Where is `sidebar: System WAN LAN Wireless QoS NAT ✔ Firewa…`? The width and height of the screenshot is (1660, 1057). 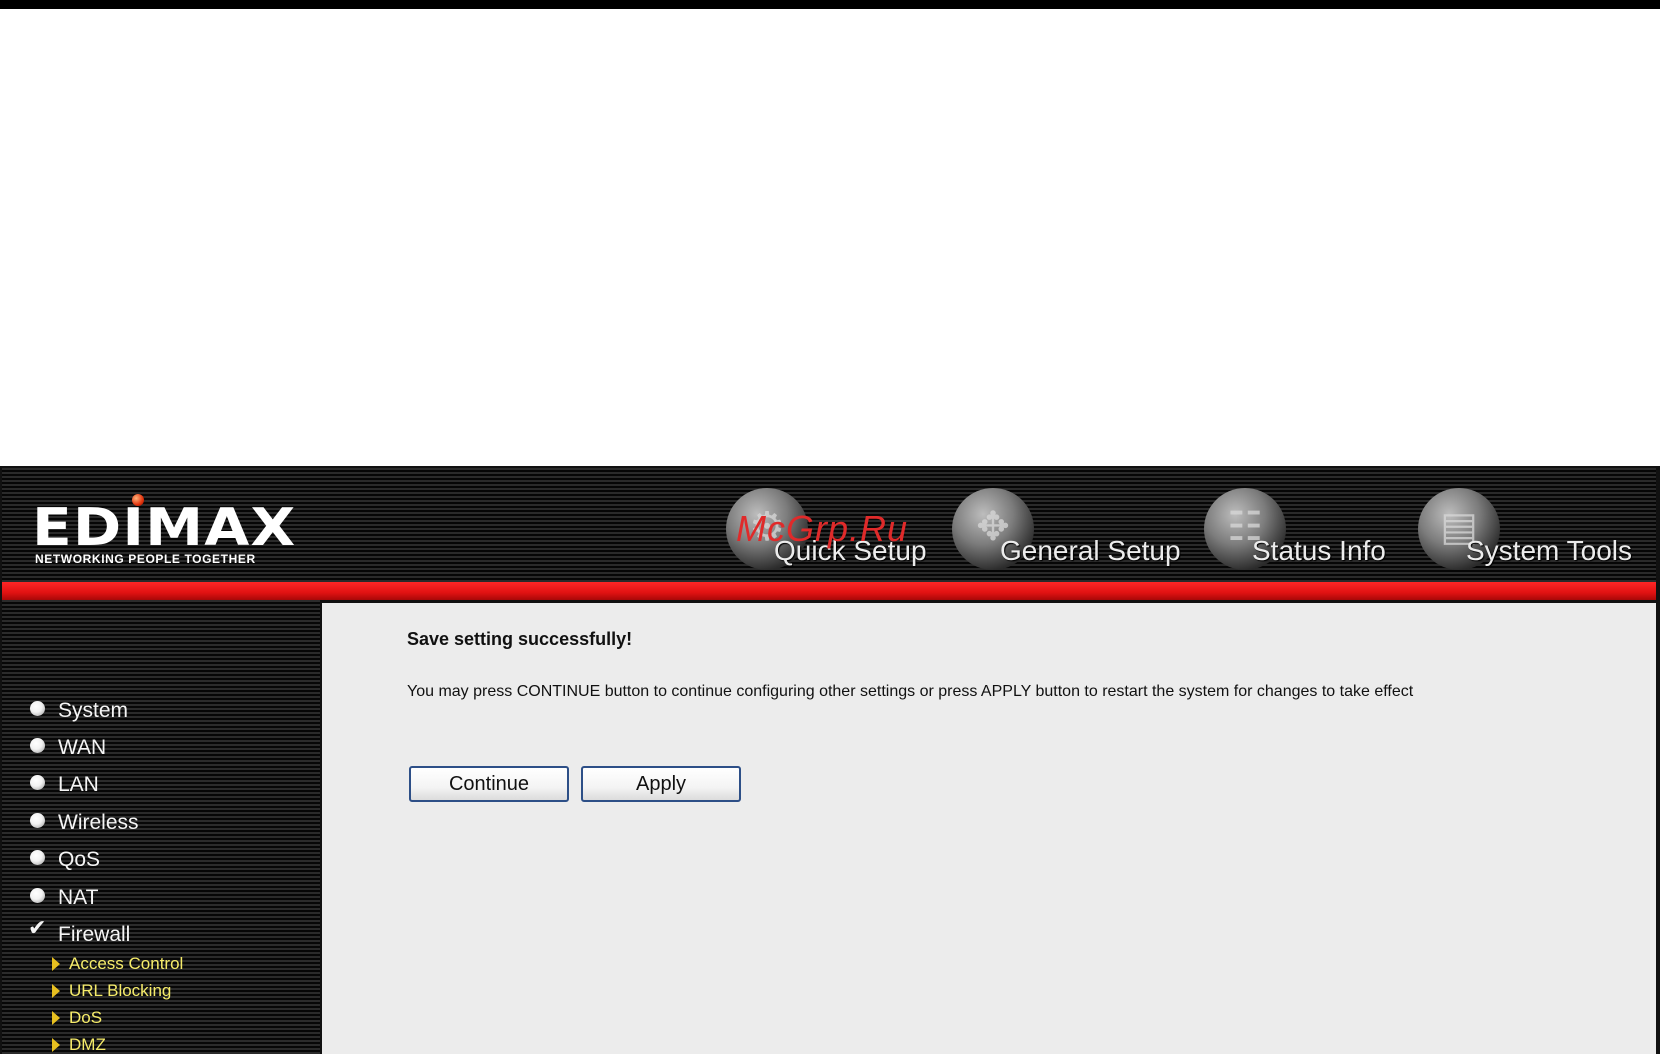
sidebar: System WAN LAN Wireless QoS NAT ✔ Firewa… is located at coordinates (161, 827).